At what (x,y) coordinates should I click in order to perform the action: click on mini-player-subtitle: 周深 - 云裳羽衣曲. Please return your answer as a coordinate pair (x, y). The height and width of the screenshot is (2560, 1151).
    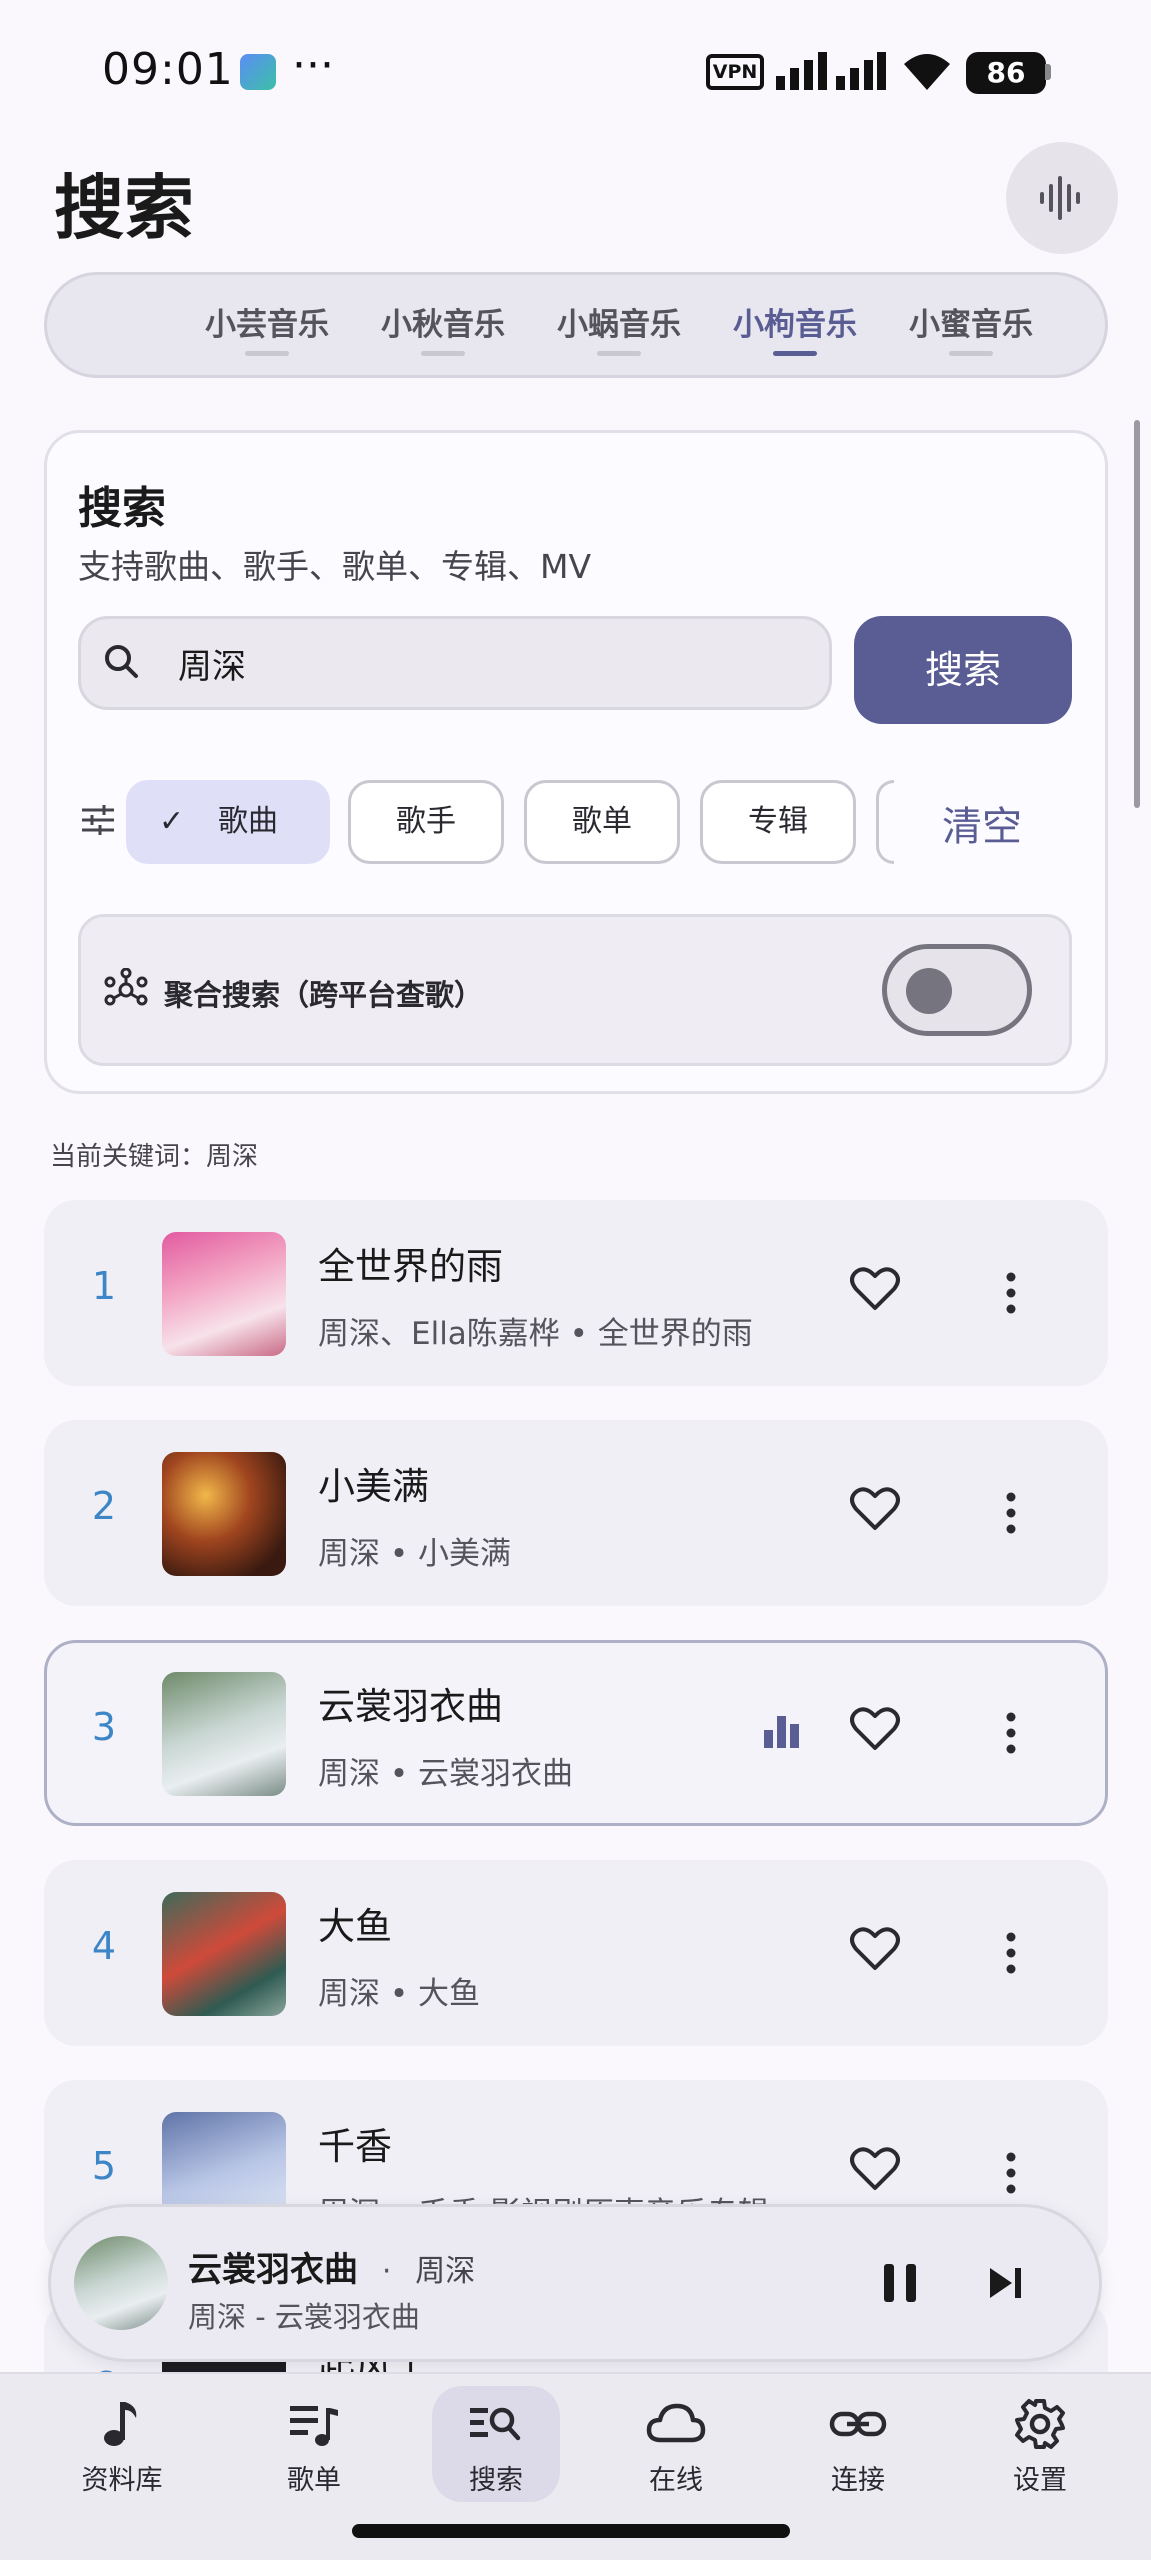
    Looking at the image, I should click on (304, 2317).